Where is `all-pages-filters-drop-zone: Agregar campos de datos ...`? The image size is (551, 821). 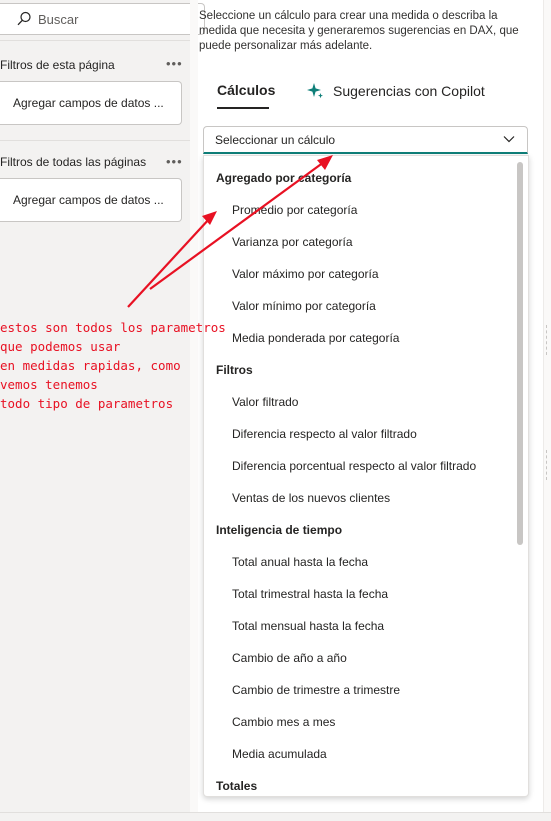
all-pages-filters-drop-zone: Agregar campos de datos ... is located at coordinates (91, 200).